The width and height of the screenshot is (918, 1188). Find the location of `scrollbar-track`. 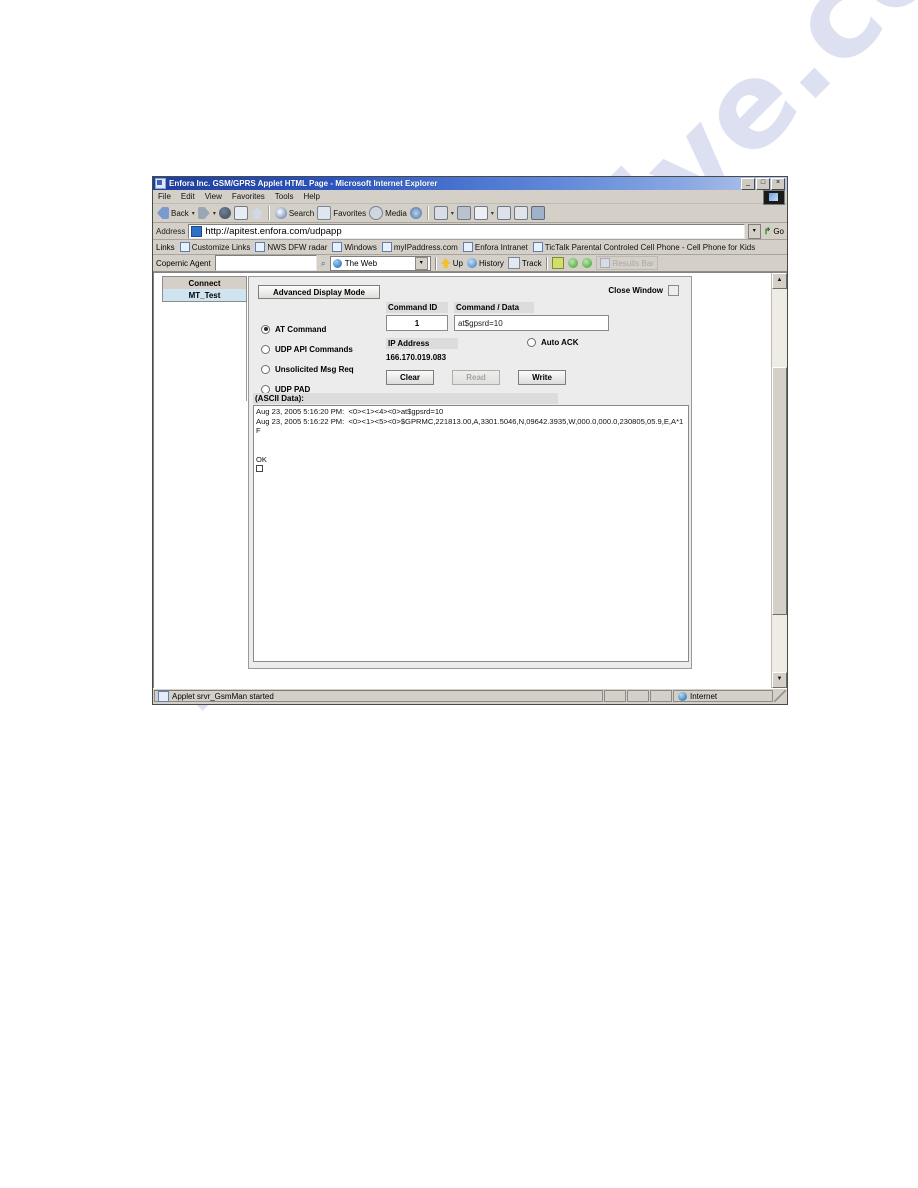

scrollbar-track is located at coordinates (779, 480).